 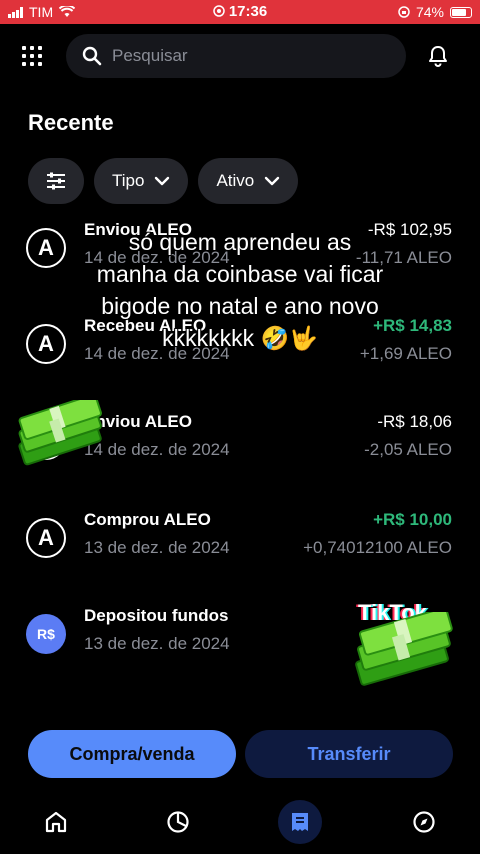 I want to click on filter-bar: Tipo Ativo, so click(x=163, y=181).